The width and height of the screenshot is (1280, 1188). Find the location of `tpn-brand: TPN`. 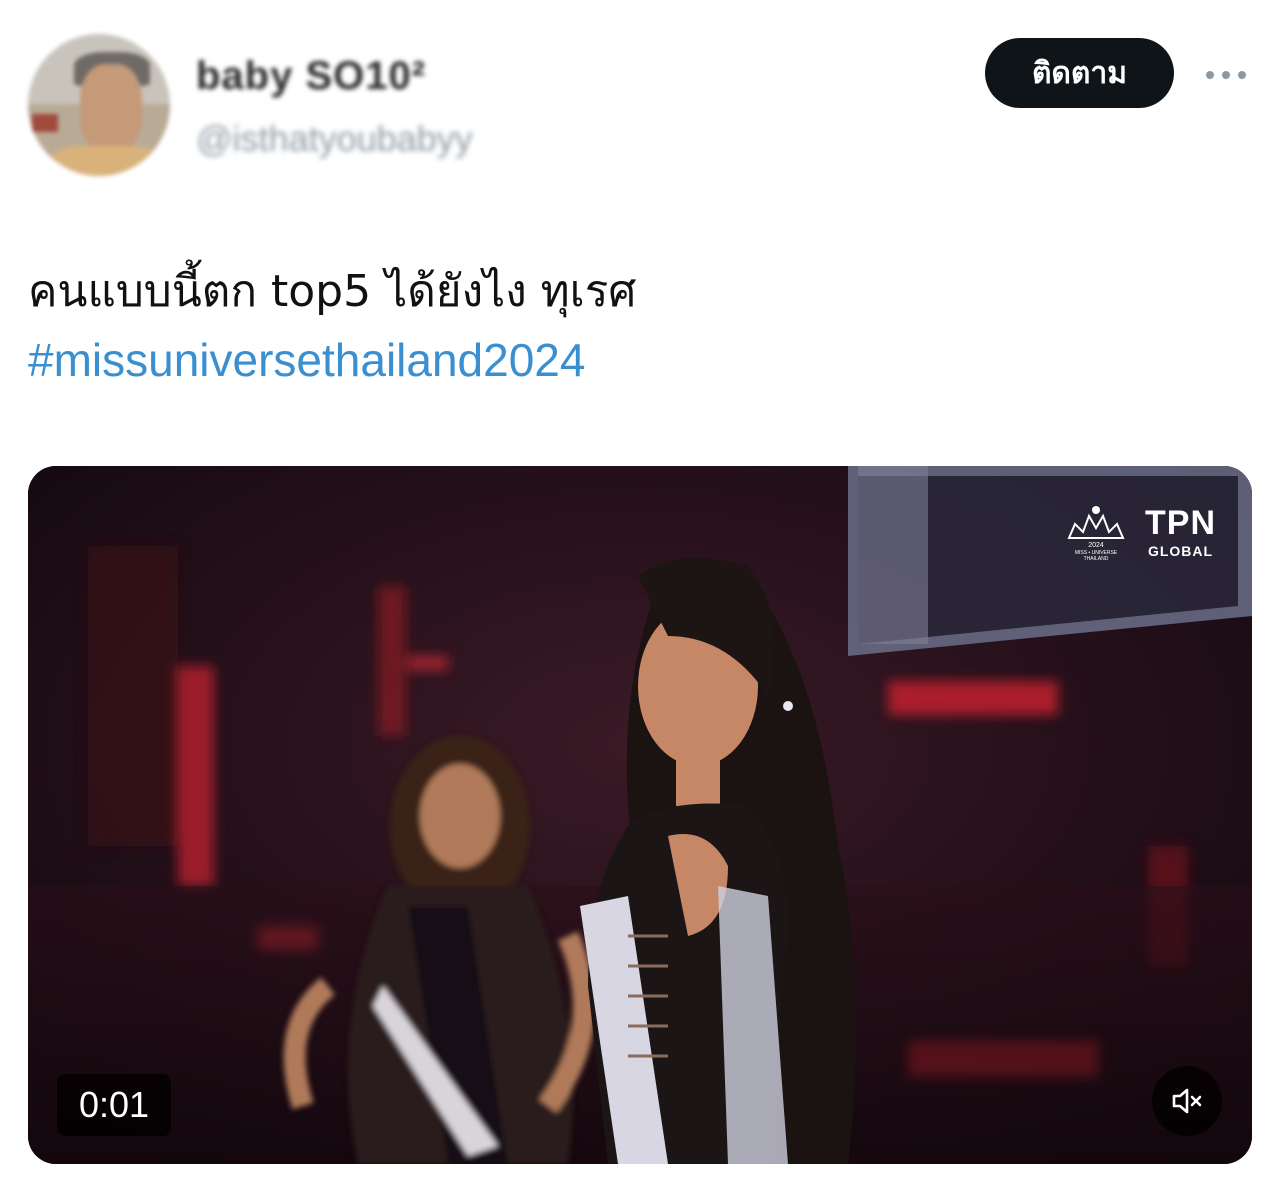

tpn-brand: TPN is located at coordinates (1180, 523).